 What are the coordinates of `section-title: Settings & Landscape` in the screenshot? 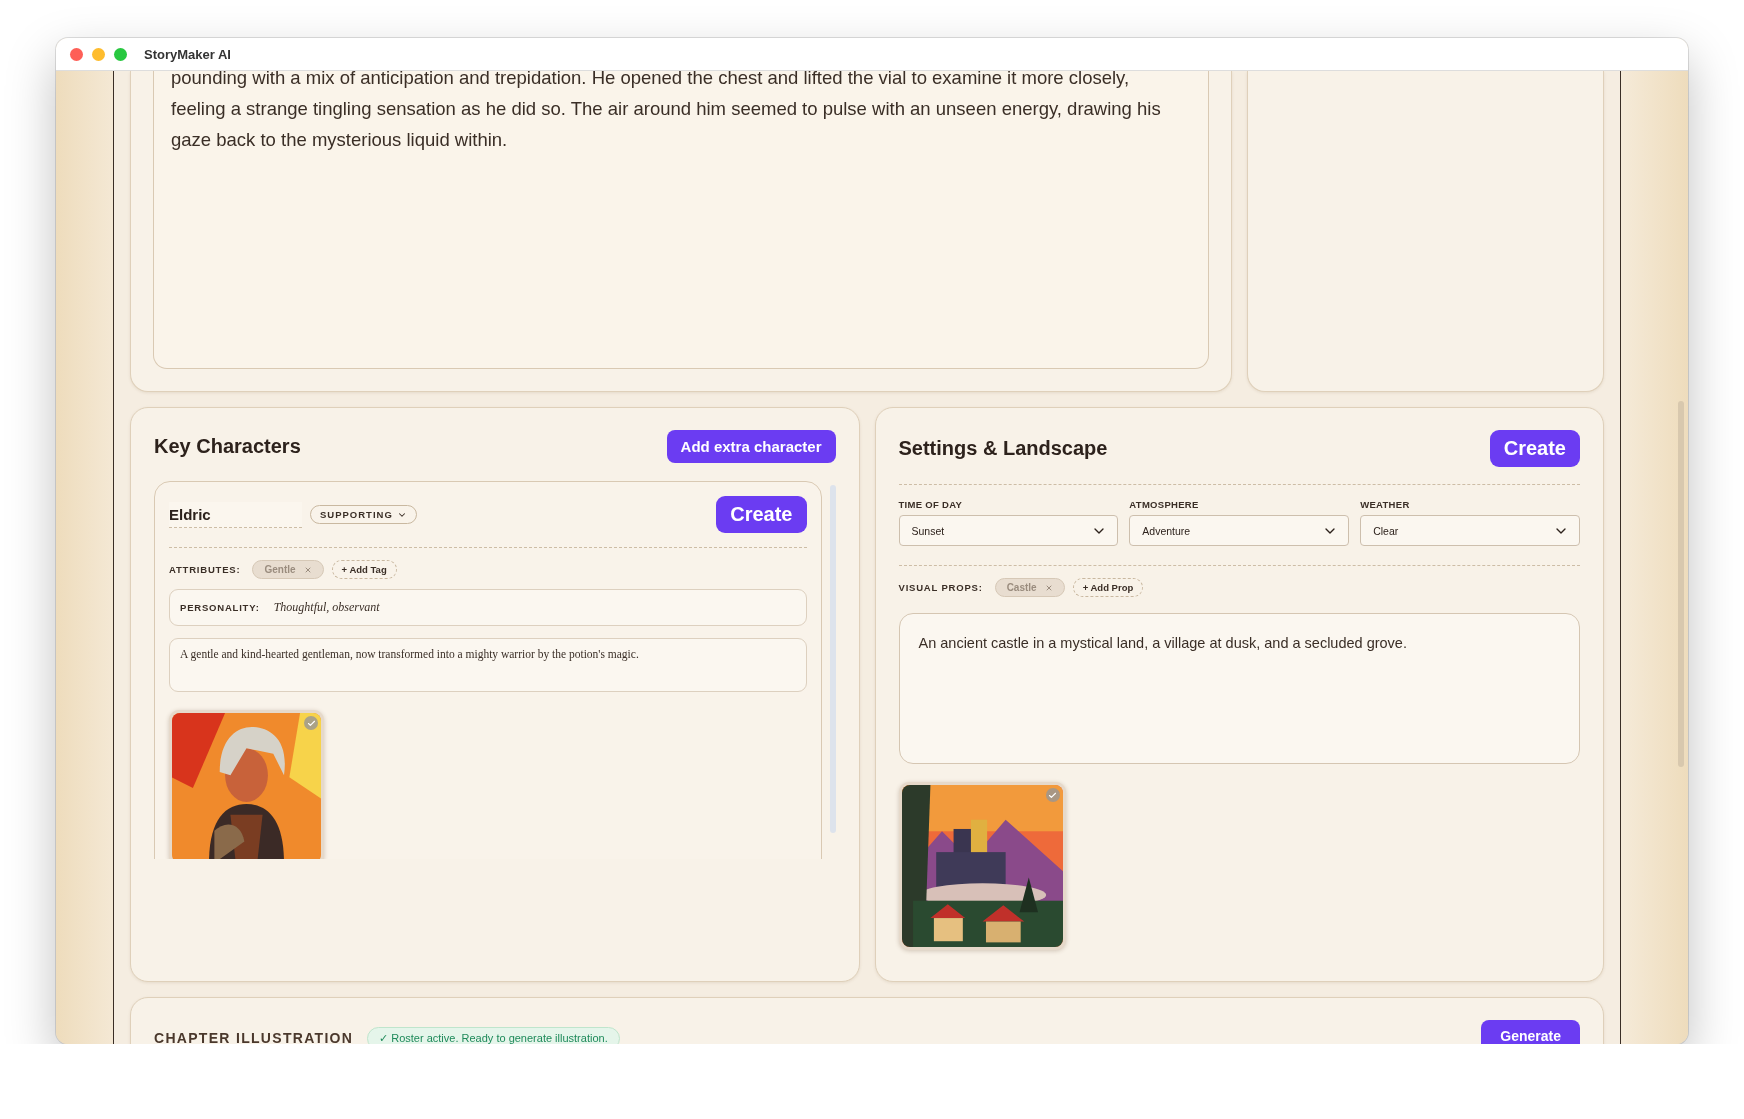 It's located at (1003, 448).